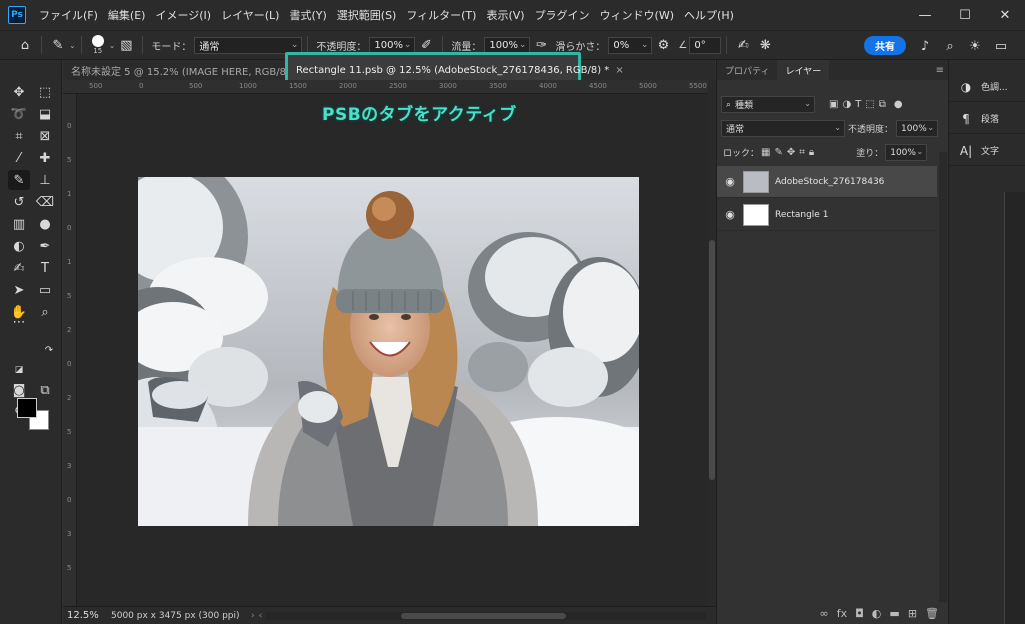  I want to click on default-colors-icon: ◪, so click(19, 370).